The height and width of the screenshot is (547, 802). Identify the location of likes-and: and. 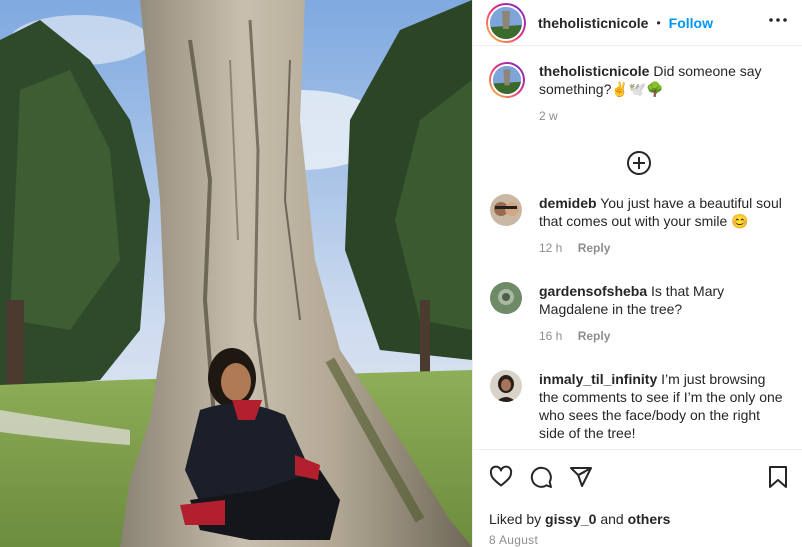
(612, 519).